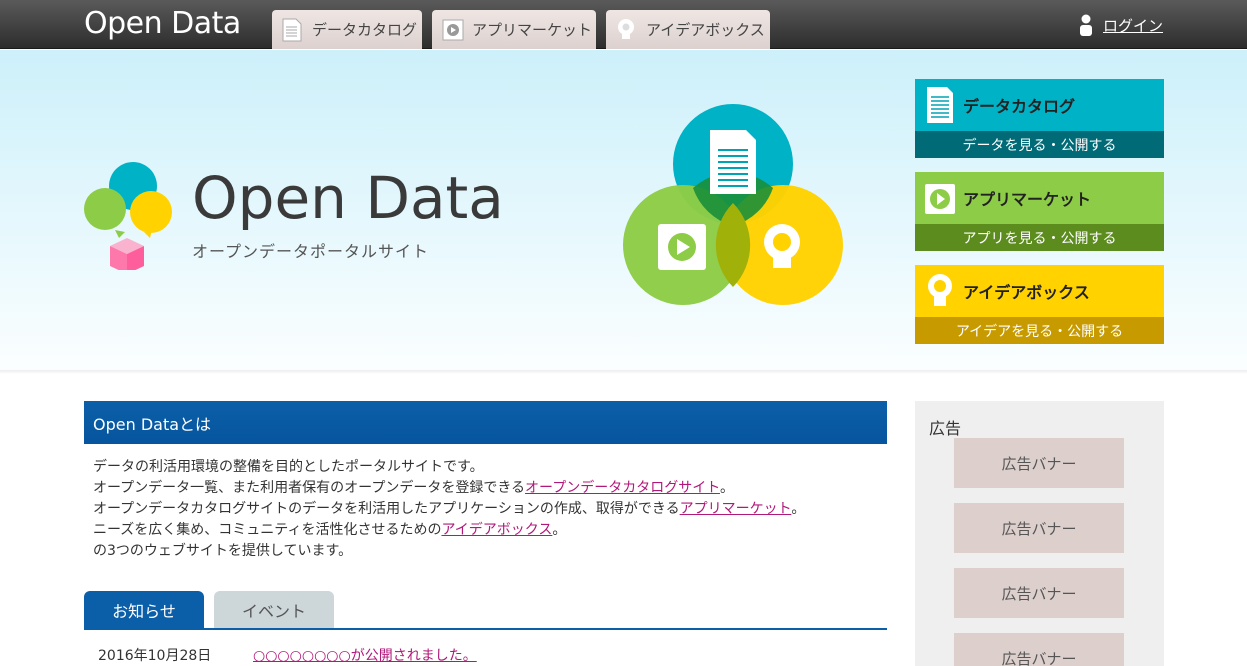 This screenshot has width=1247, height=666. Describe the element at coordinates (1086, 25) in the screenshot. I see `user-icon` at that location.